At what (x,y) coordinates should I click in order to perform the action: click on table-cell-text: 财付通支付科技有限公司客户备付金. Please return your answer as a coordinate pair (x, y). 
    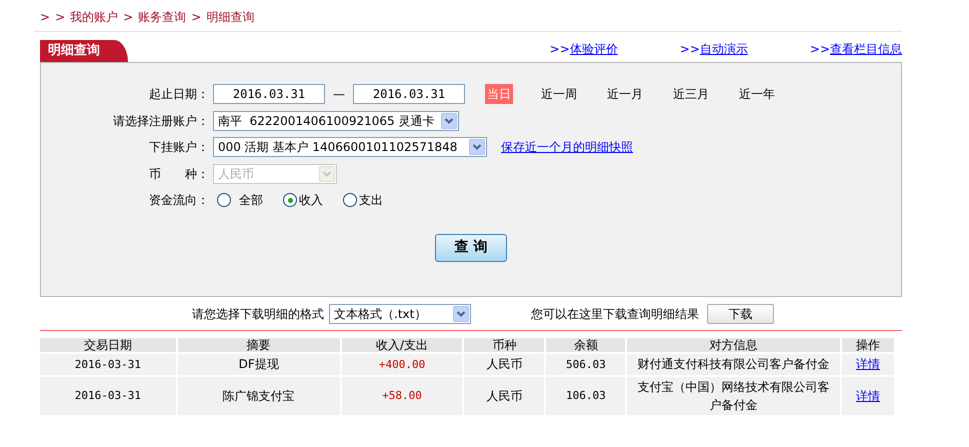
    Looking at the image, I should click on (734, 365).